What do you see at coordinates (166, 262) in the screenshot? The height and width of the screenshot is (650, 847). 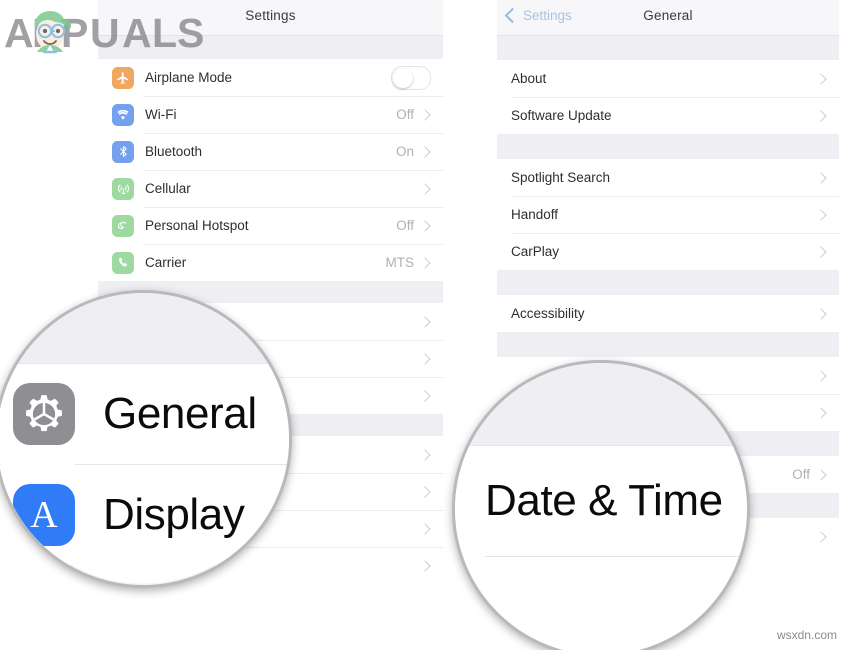 I see `row-label: Carrier` at bounding box center [166, 262].